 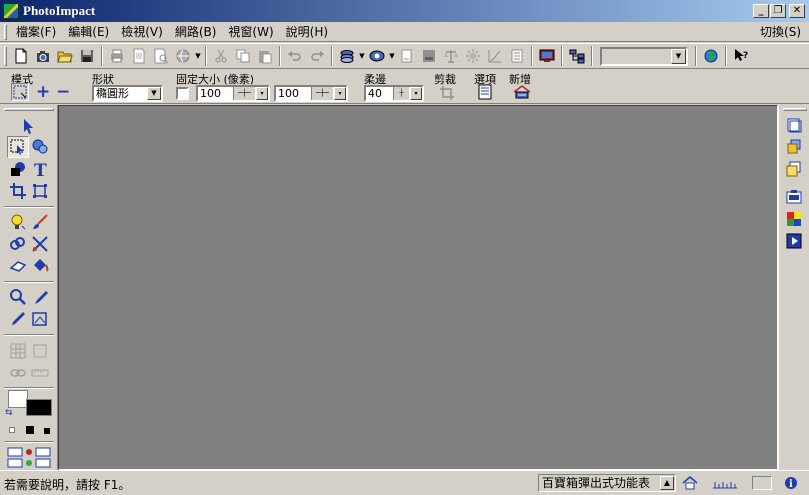 What do you see at coordinates (547, 56) in the screenshot?
I see `screen-button` at bounding box center [547, 56].